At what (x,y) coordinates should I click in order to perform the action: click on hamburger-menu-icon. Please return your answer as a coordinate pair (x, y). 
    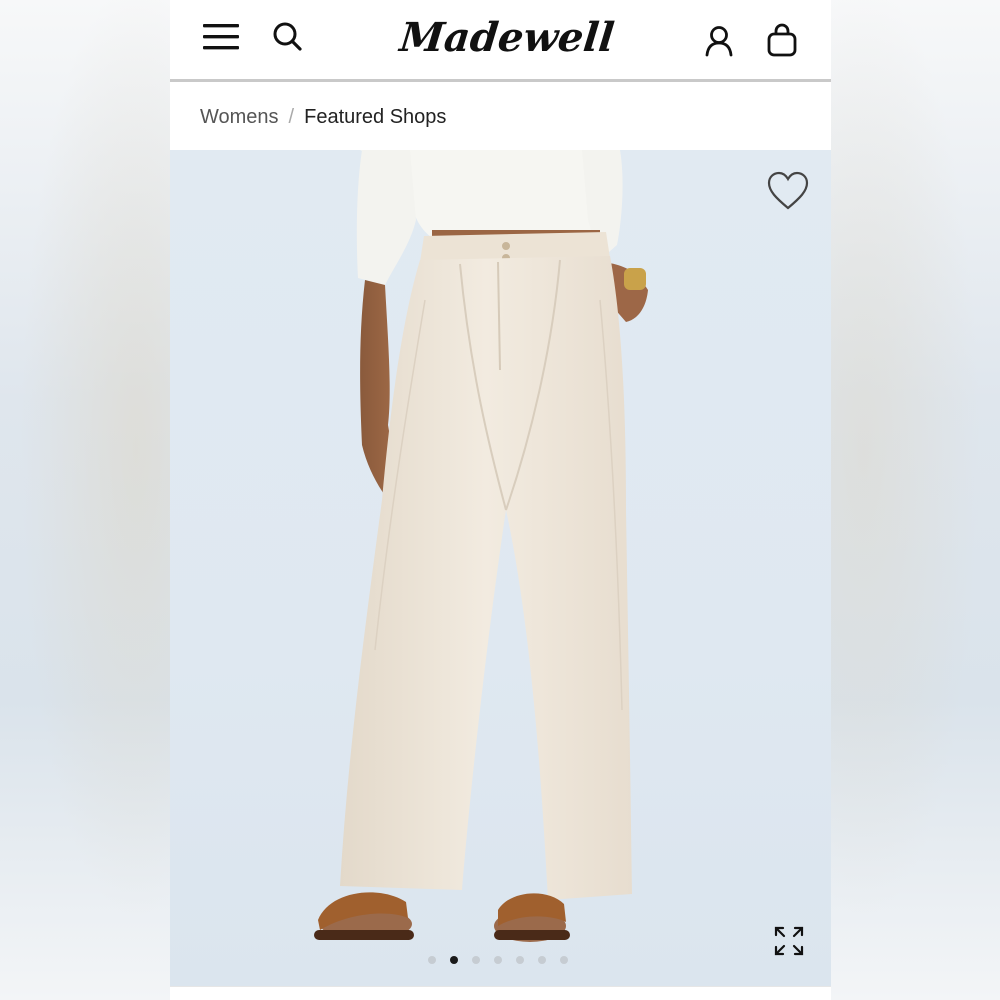
    Looking at the image, I should click on (221, 37).